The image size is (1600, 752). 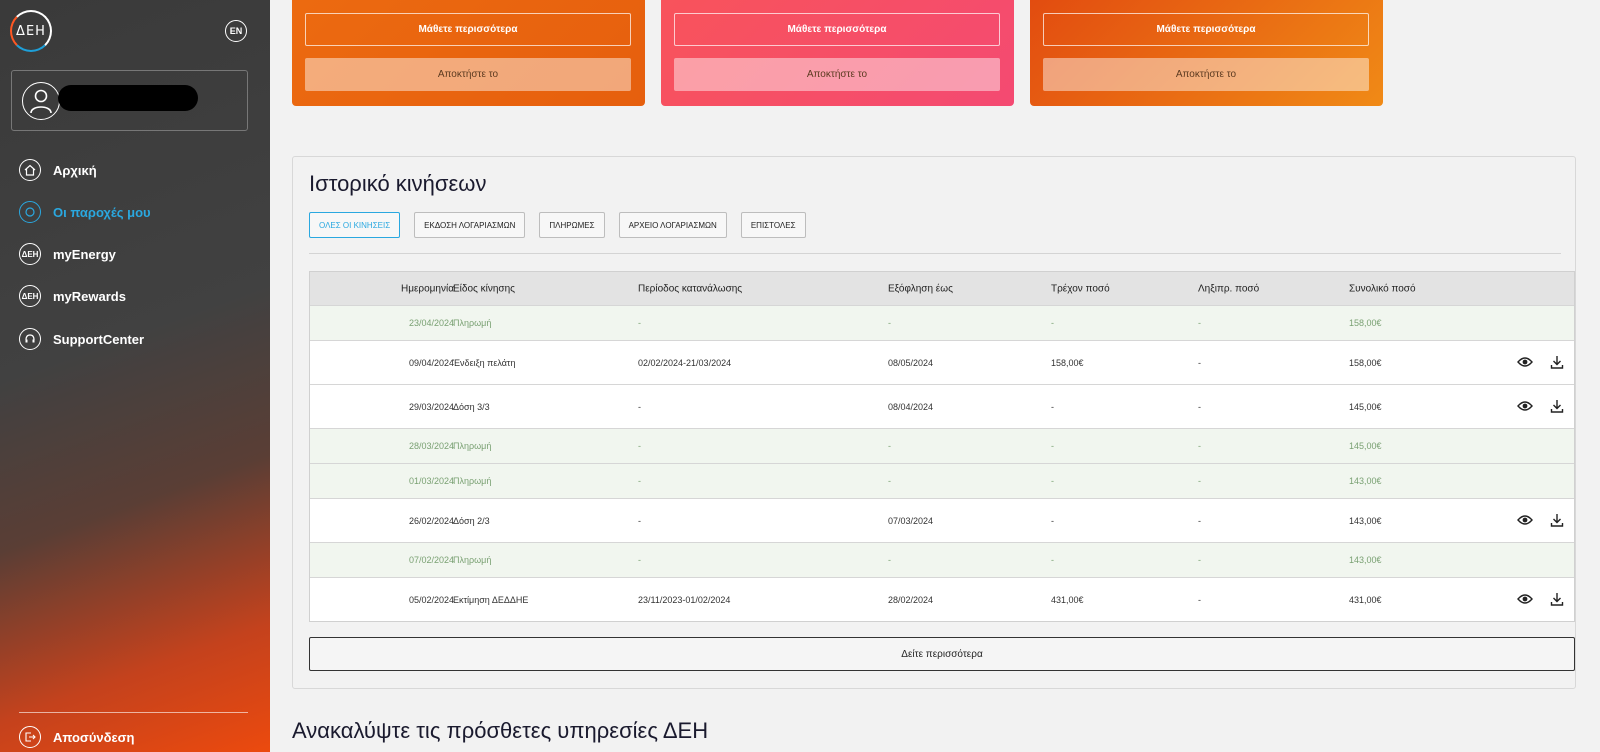 What do you see at coordinates (94, 737) in the screenshot?
I see `logout-label: Αποσύνδεση` at bounding box center [94, 737].